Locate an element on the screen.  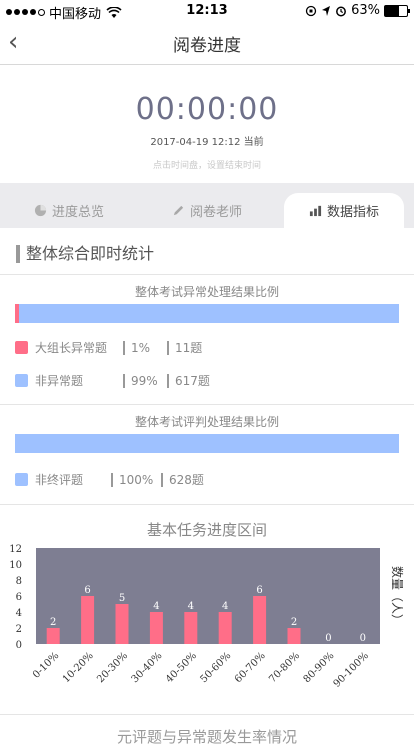
tab-data-metrics: 数据指标 is located at coordinates (344, 210).